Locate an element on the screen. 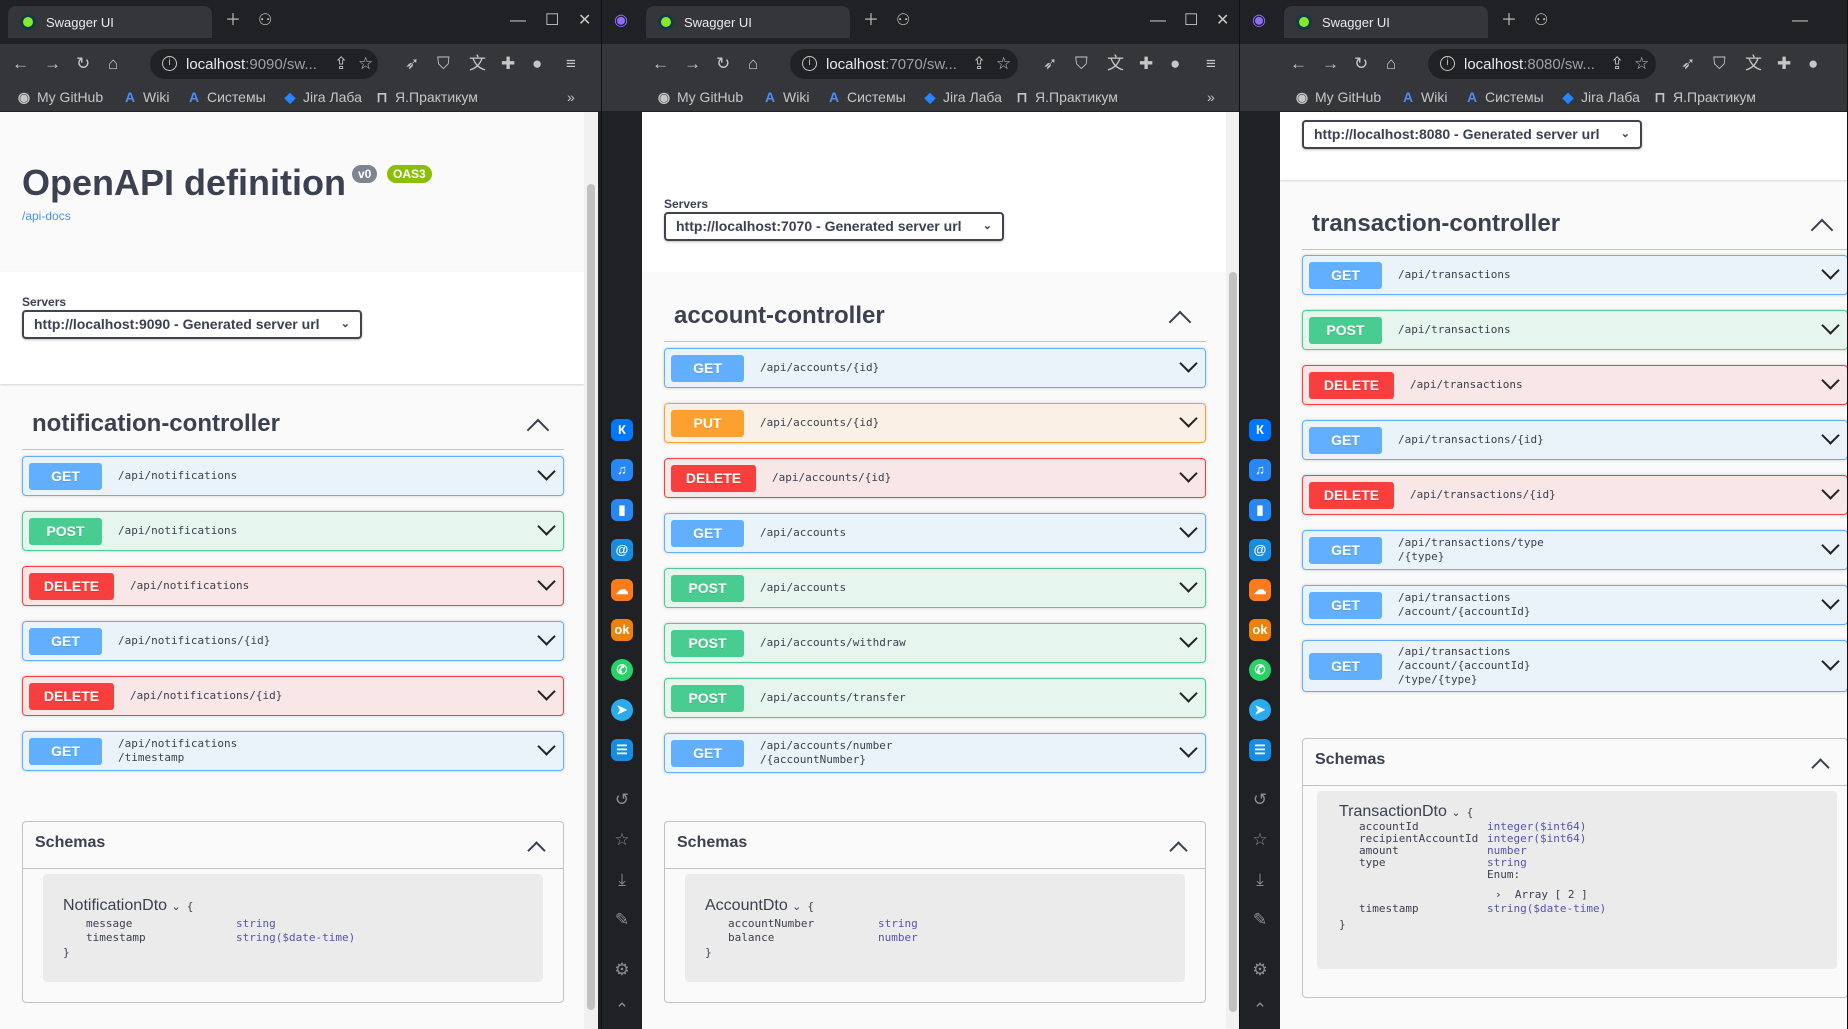  enum-array-toggle: › Array [ 2 ] is located at coordinates (1541, 895).